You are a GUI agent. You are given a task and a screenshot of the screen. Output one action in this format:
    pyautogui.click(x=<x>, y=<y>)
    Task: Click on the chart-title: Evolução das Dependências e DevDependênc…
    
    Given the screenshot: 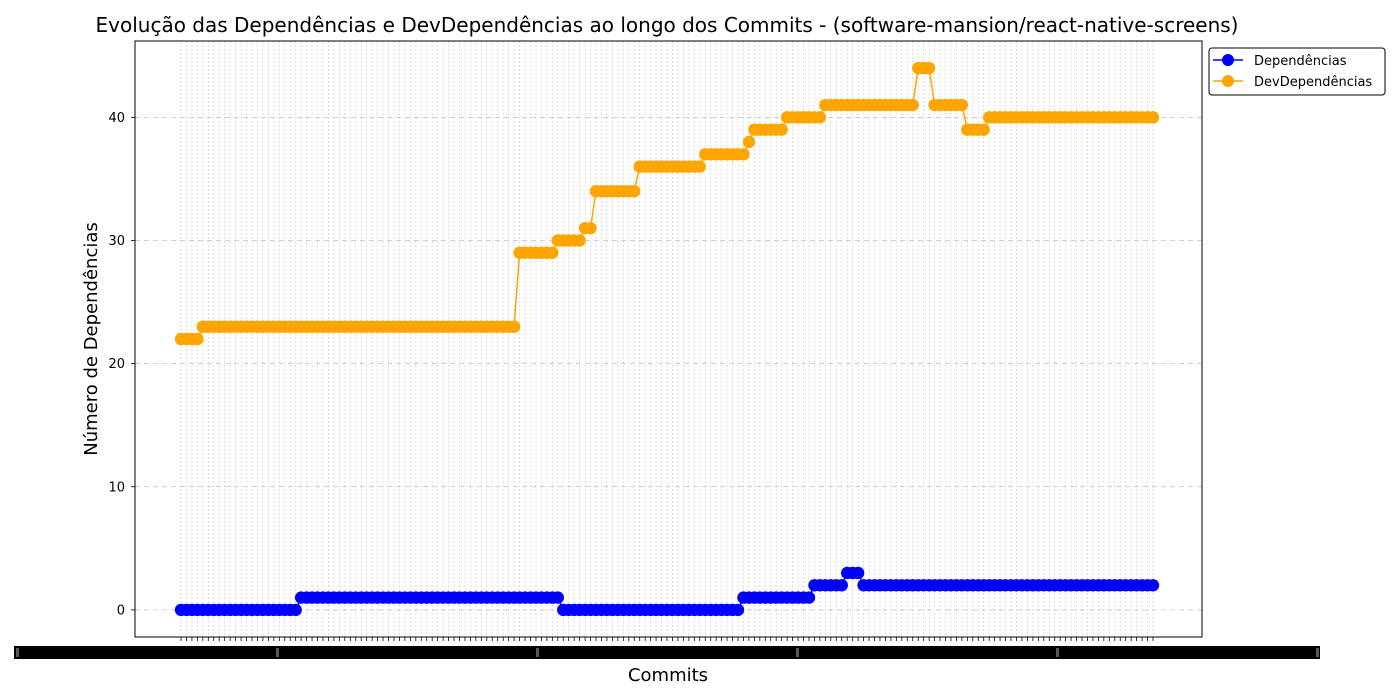 What is the action you would take?
    pyautogui.click(x=667, y=25)
    